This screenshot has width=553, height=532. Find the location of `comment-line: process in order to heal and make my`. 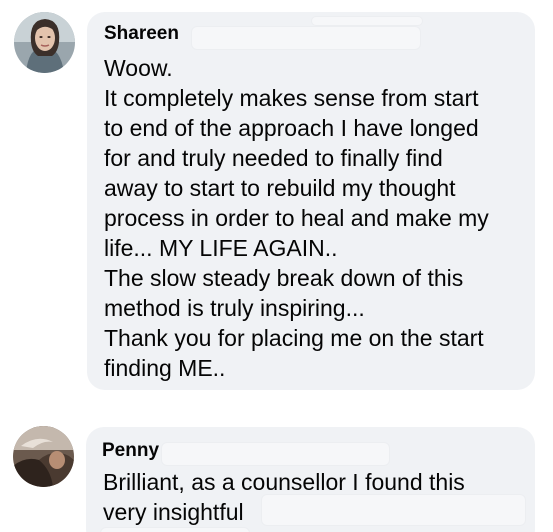

comment-line: process in order to heal and make my is located at coordinates (296, 218).